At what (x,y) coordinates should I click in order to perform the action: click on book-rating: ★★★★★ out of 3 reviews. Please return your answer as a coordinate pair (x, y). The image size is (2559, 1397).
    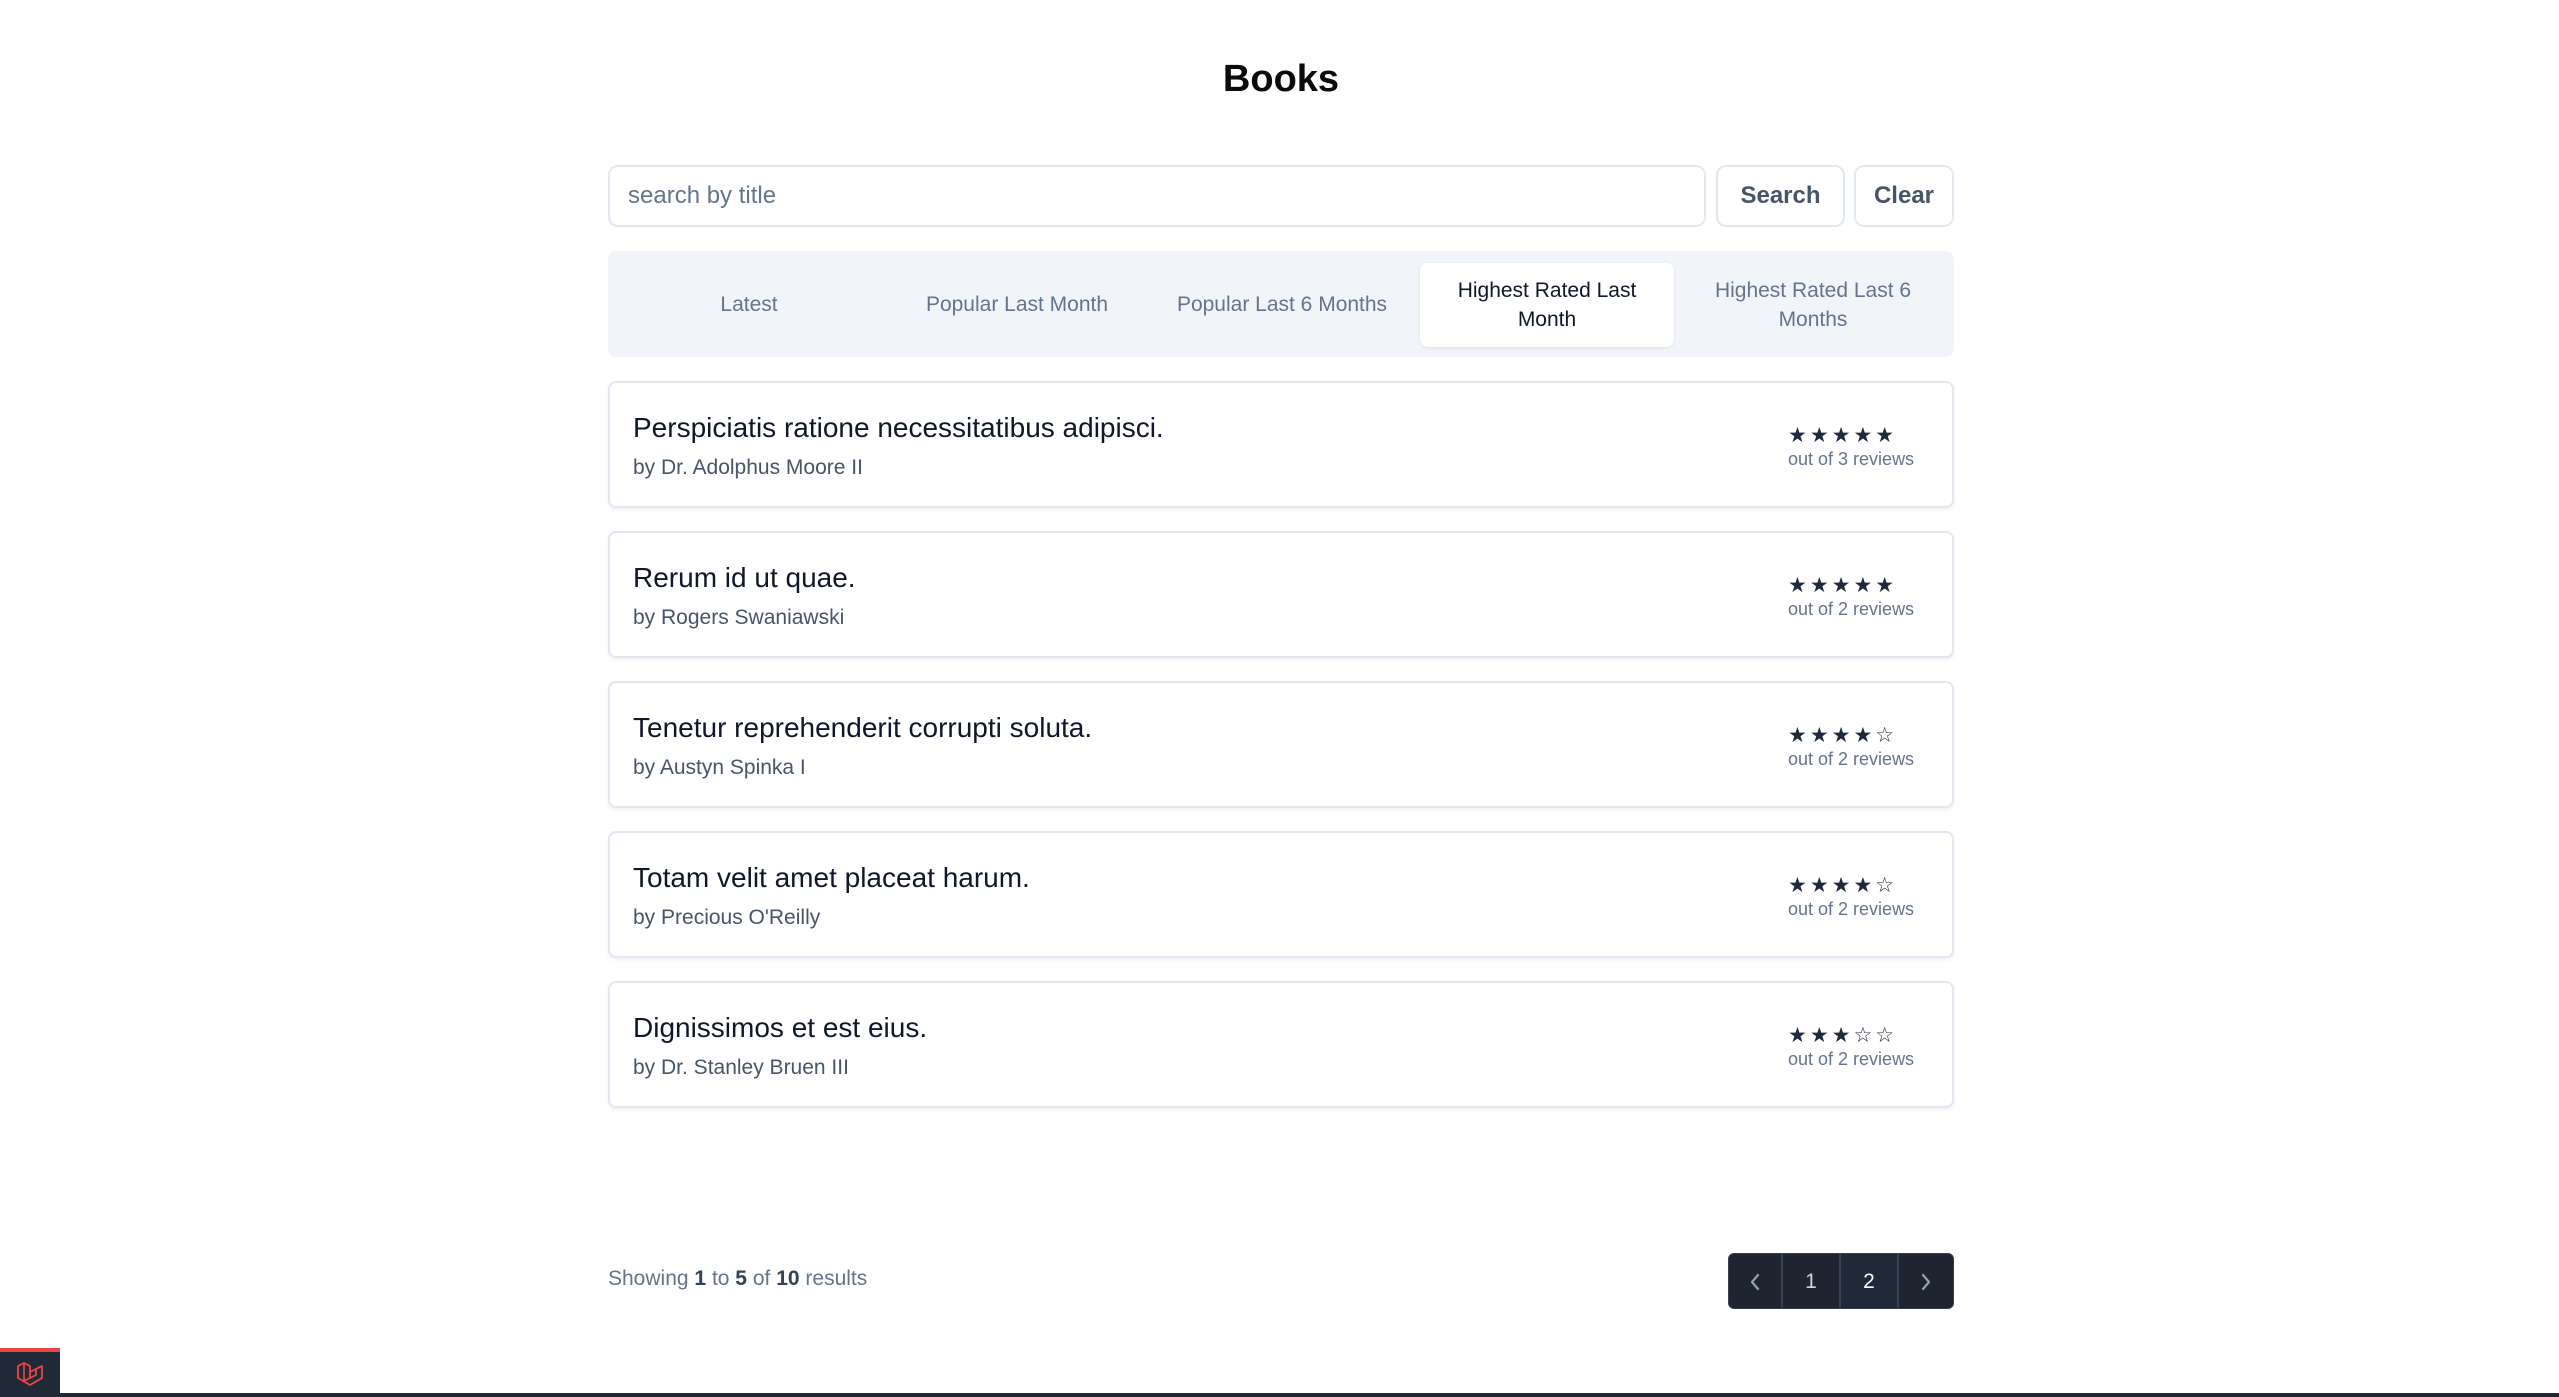
    Looking at the image, I should click on (1858, 446).